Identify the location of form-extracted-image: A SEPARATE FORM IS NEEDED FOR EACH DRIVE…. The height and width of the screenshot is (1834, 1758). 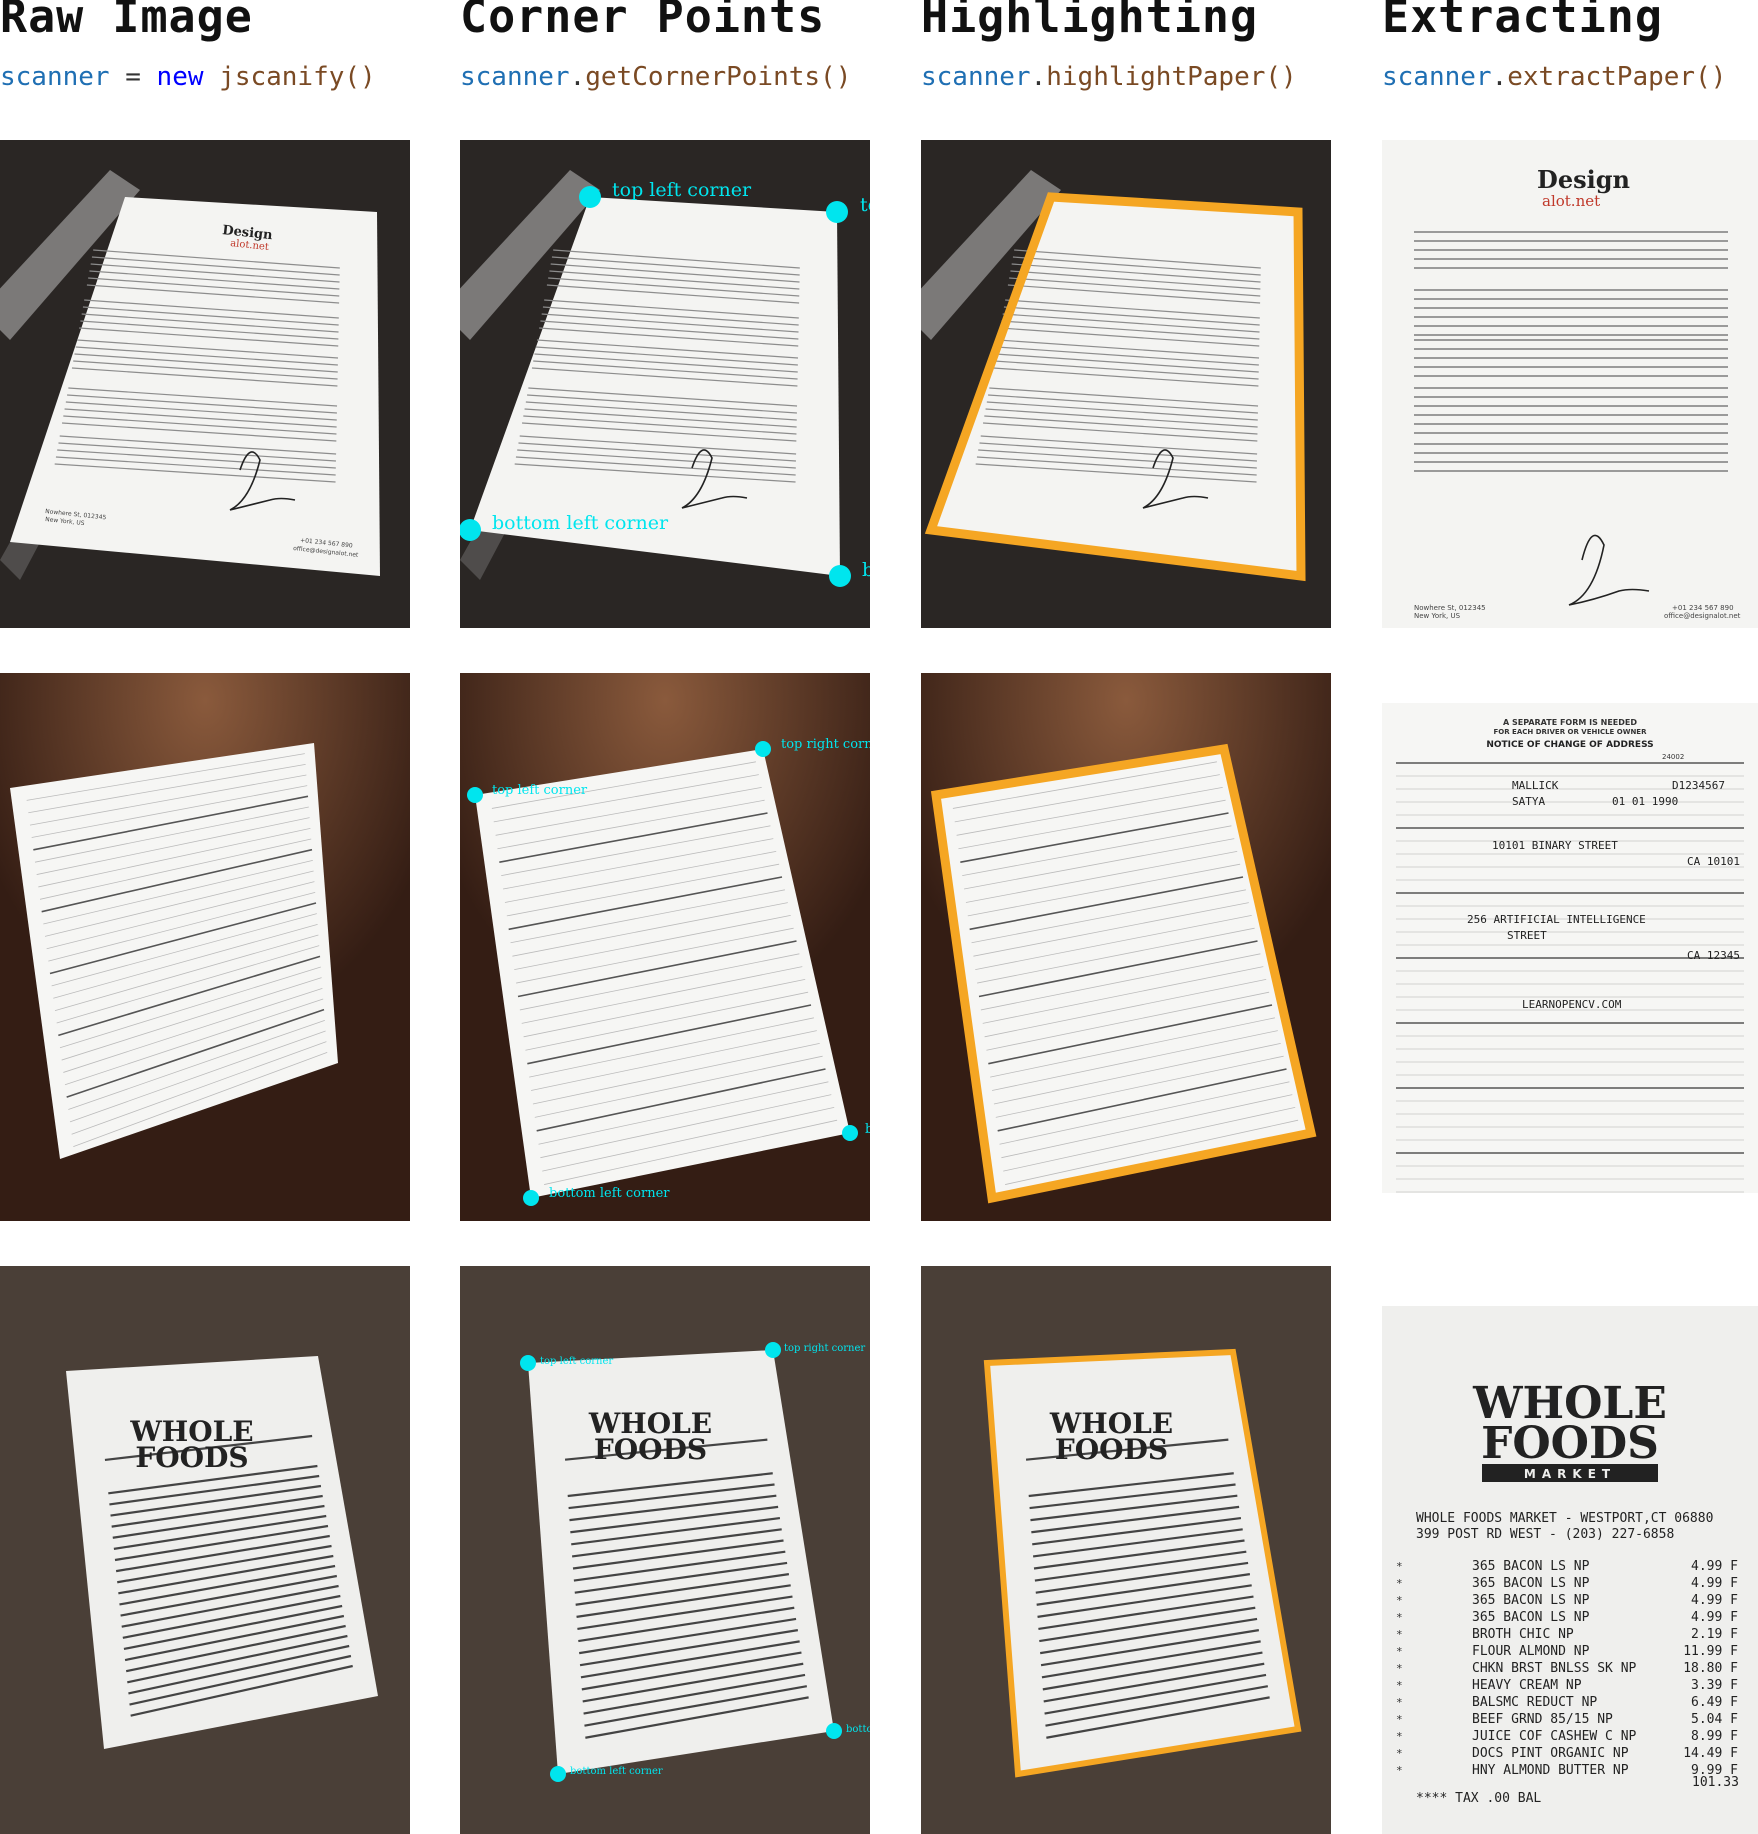
(1570, 947).